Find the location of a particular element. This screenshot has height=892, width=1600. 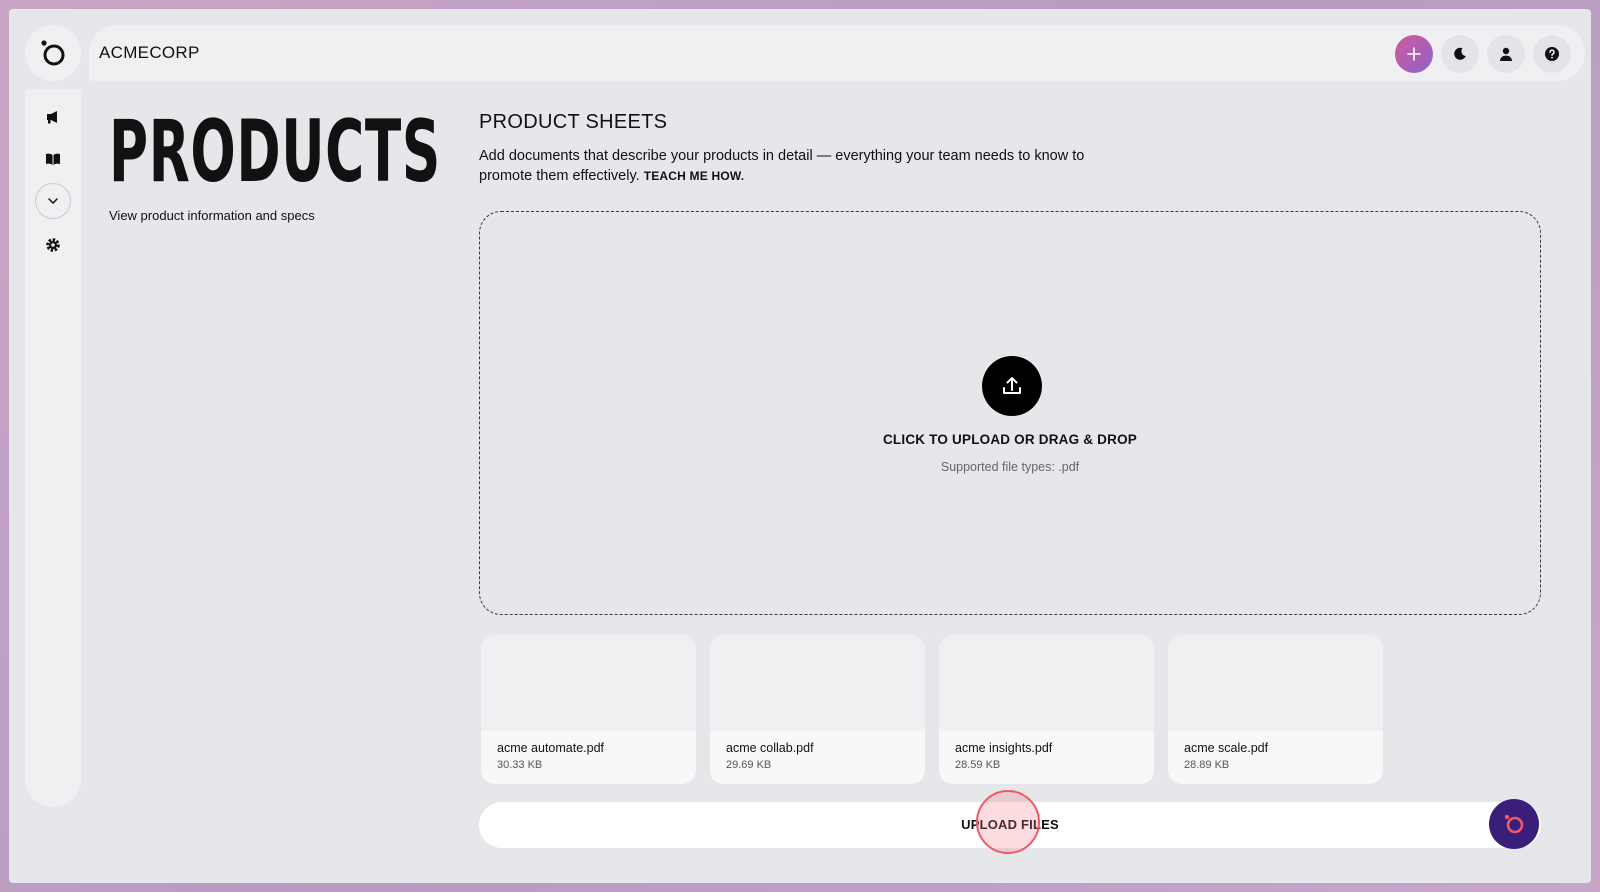

sidebar-item-library is located at coordinates (53, 159).